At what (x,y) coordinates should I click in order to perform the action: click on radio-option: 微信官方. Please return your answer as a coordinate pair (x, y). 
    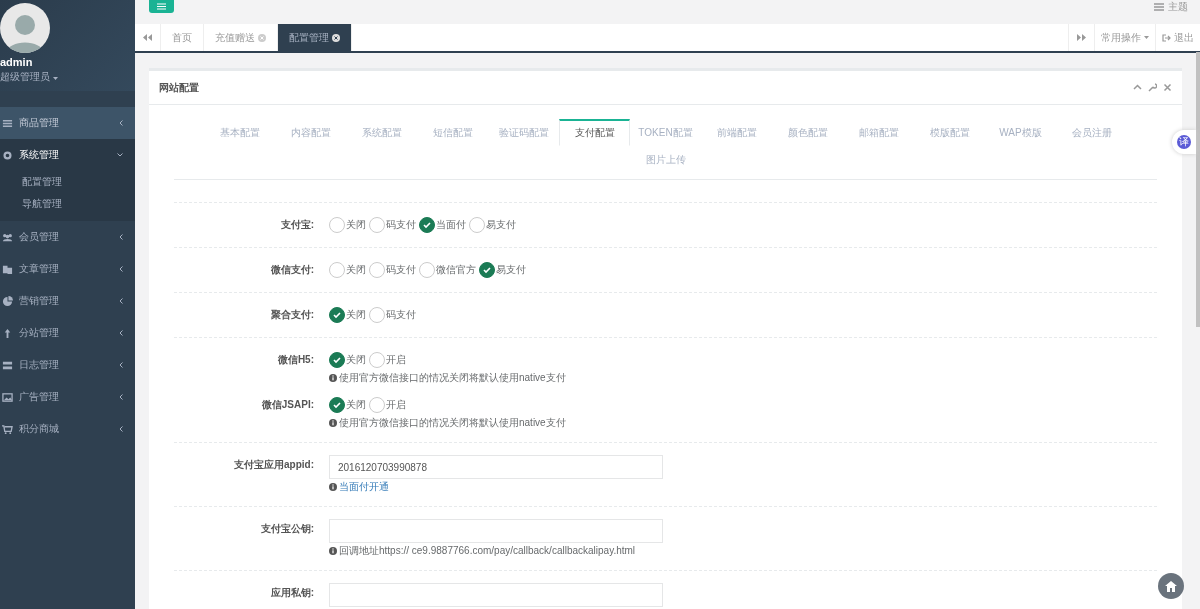
    Looking at the image, I should click on (447, 270).